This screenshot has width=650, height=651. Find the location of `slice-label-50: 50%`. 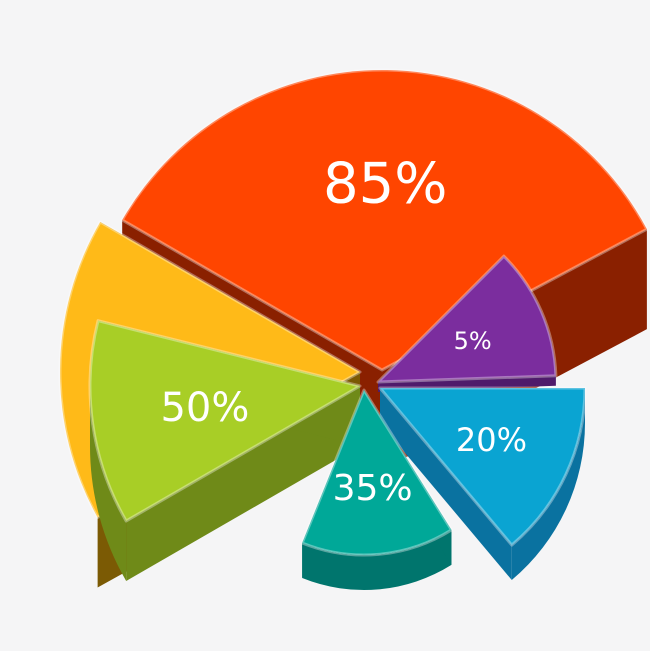

slice-label-50: 50% is located at coordinates (204, 408).